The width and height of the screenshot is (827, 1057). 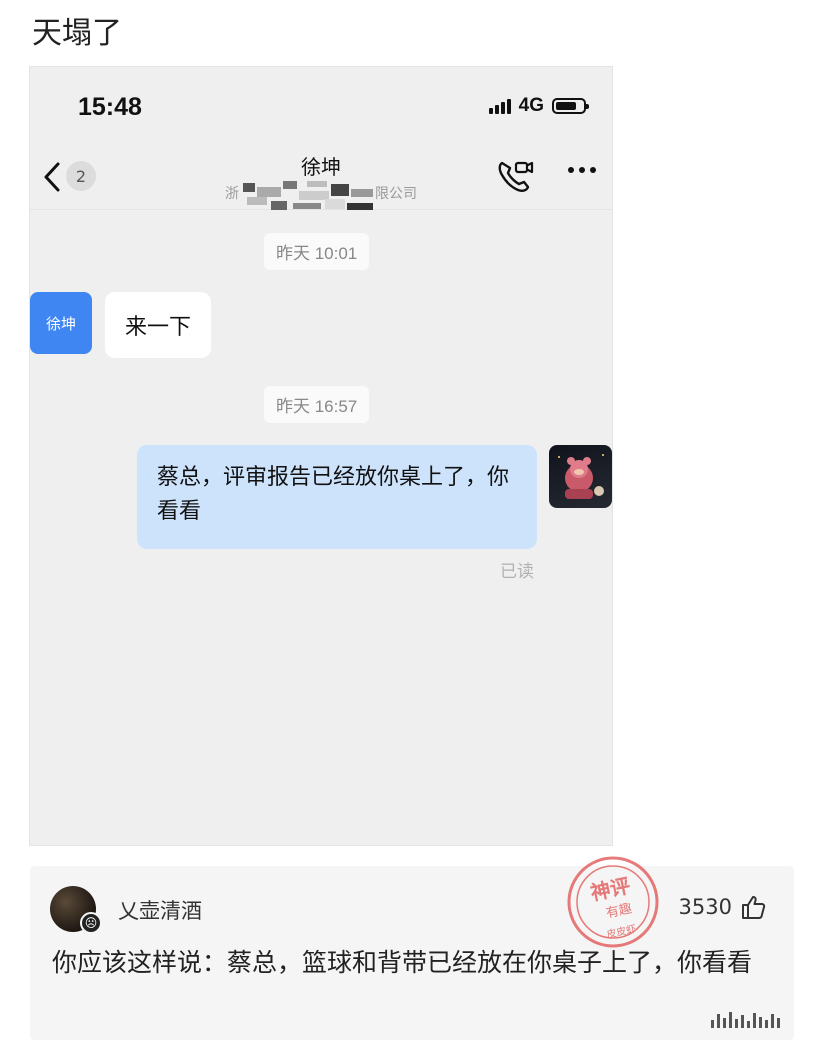 I want to click on read-receipt: 已读, so click(x=517, y=572).